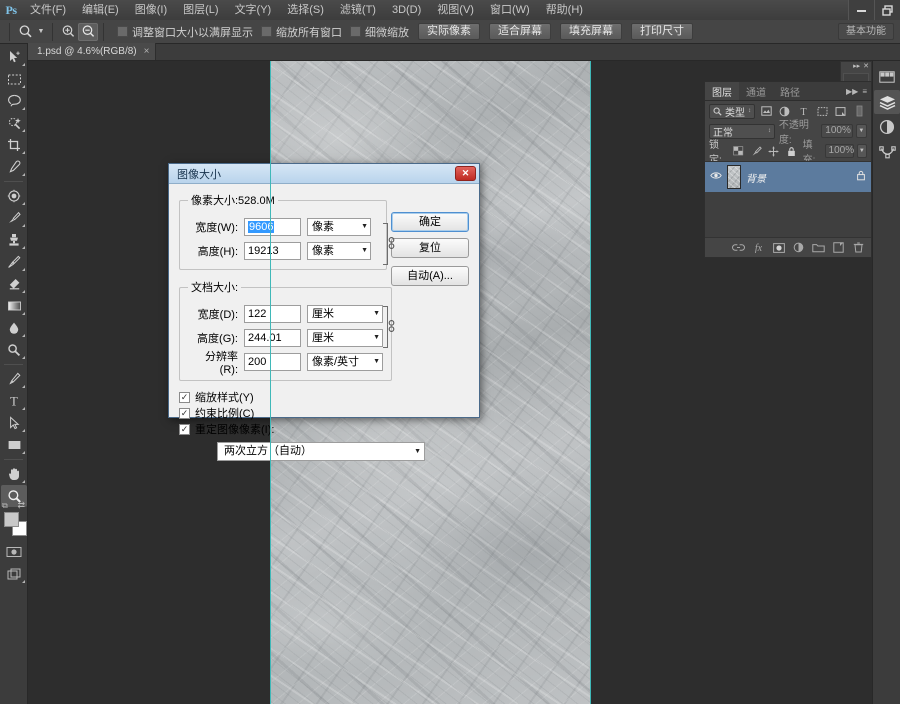 This screenshot has width=900, height=704. I want to click on doc-width-input: 122, so click(272, 313).